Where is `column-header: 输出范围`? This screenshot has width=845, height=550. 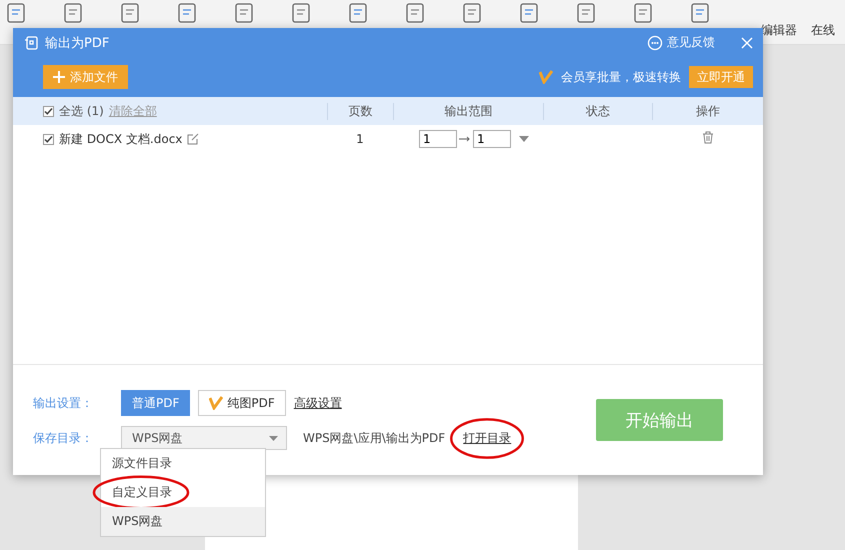
column-header: 输出范围 is located at coordinates (468, 111).